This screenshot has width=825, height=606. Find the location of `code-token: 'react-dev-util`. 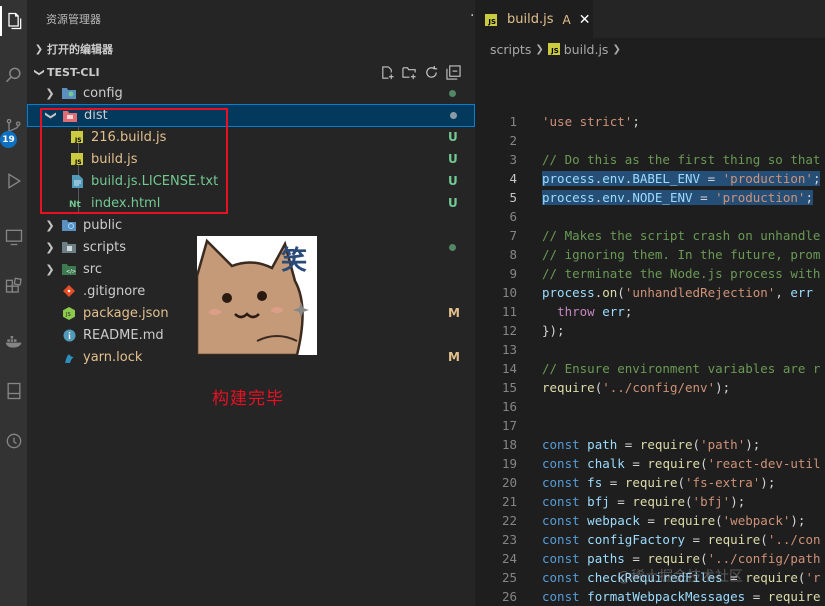

code-token: 'react-dev-util is located at coordinates (764, 463).